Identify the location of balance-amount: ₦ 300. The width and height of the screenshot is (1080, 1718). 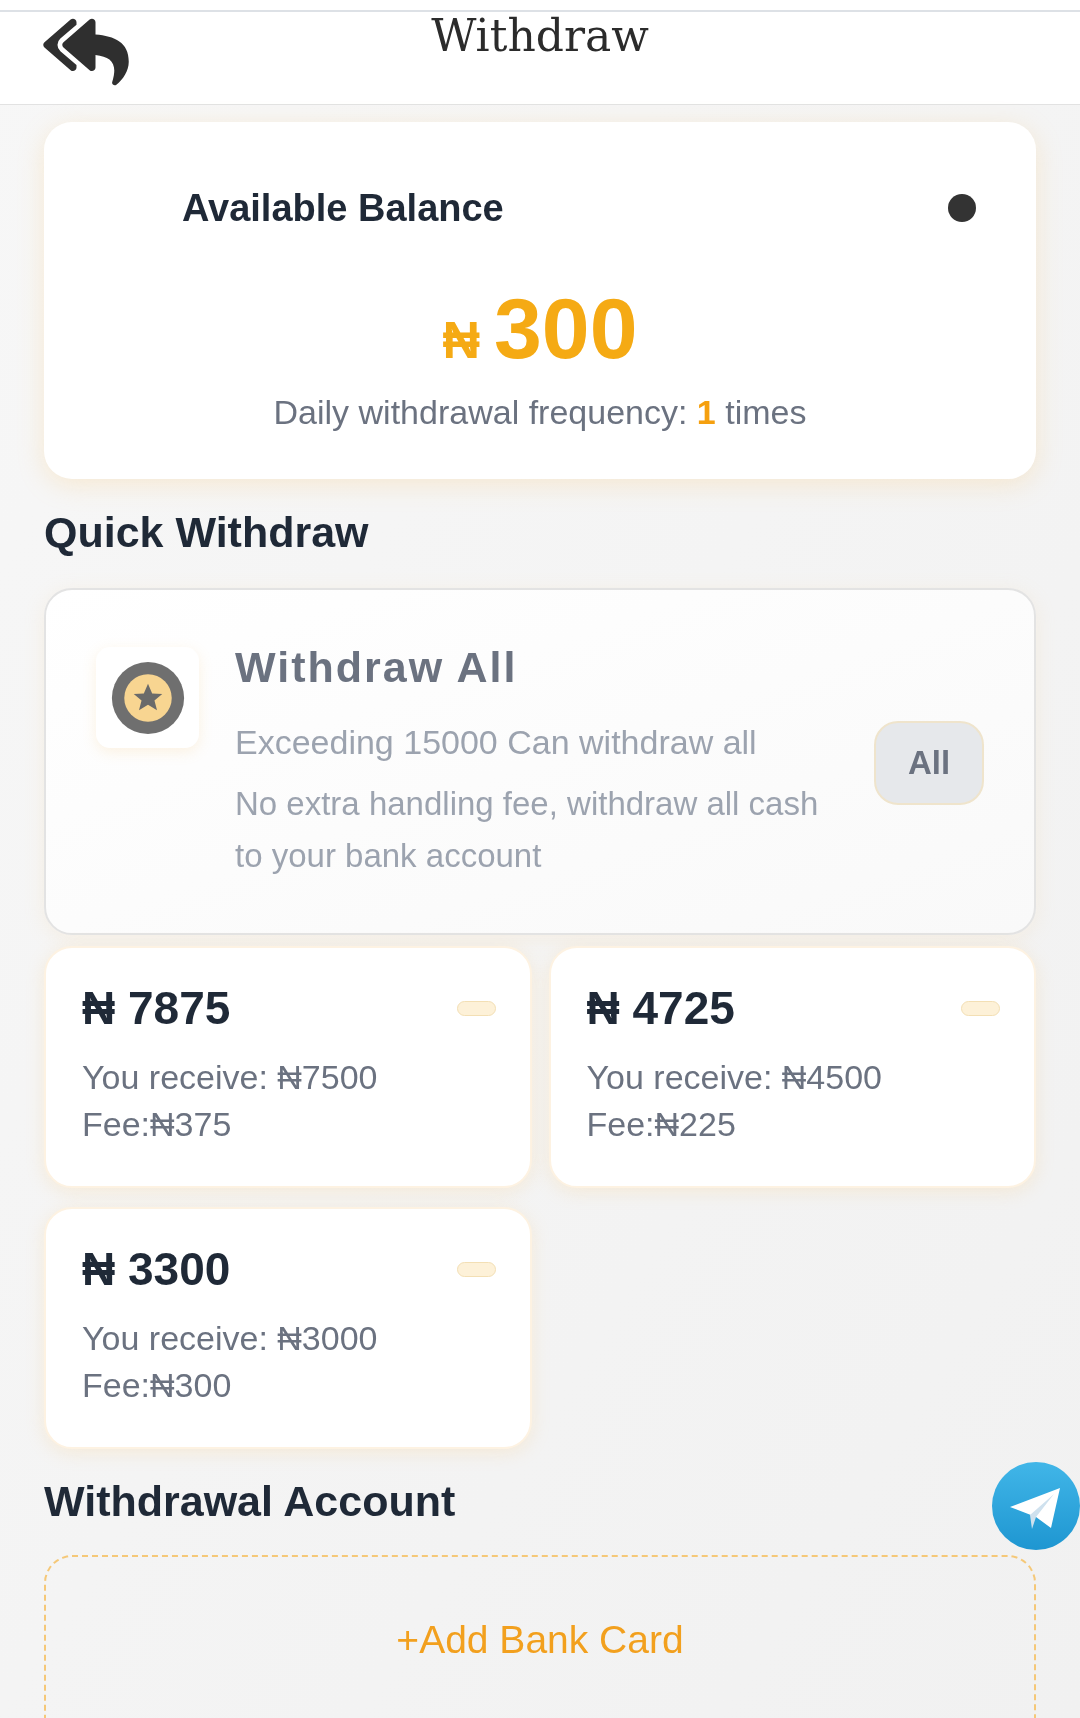
(540, 329).